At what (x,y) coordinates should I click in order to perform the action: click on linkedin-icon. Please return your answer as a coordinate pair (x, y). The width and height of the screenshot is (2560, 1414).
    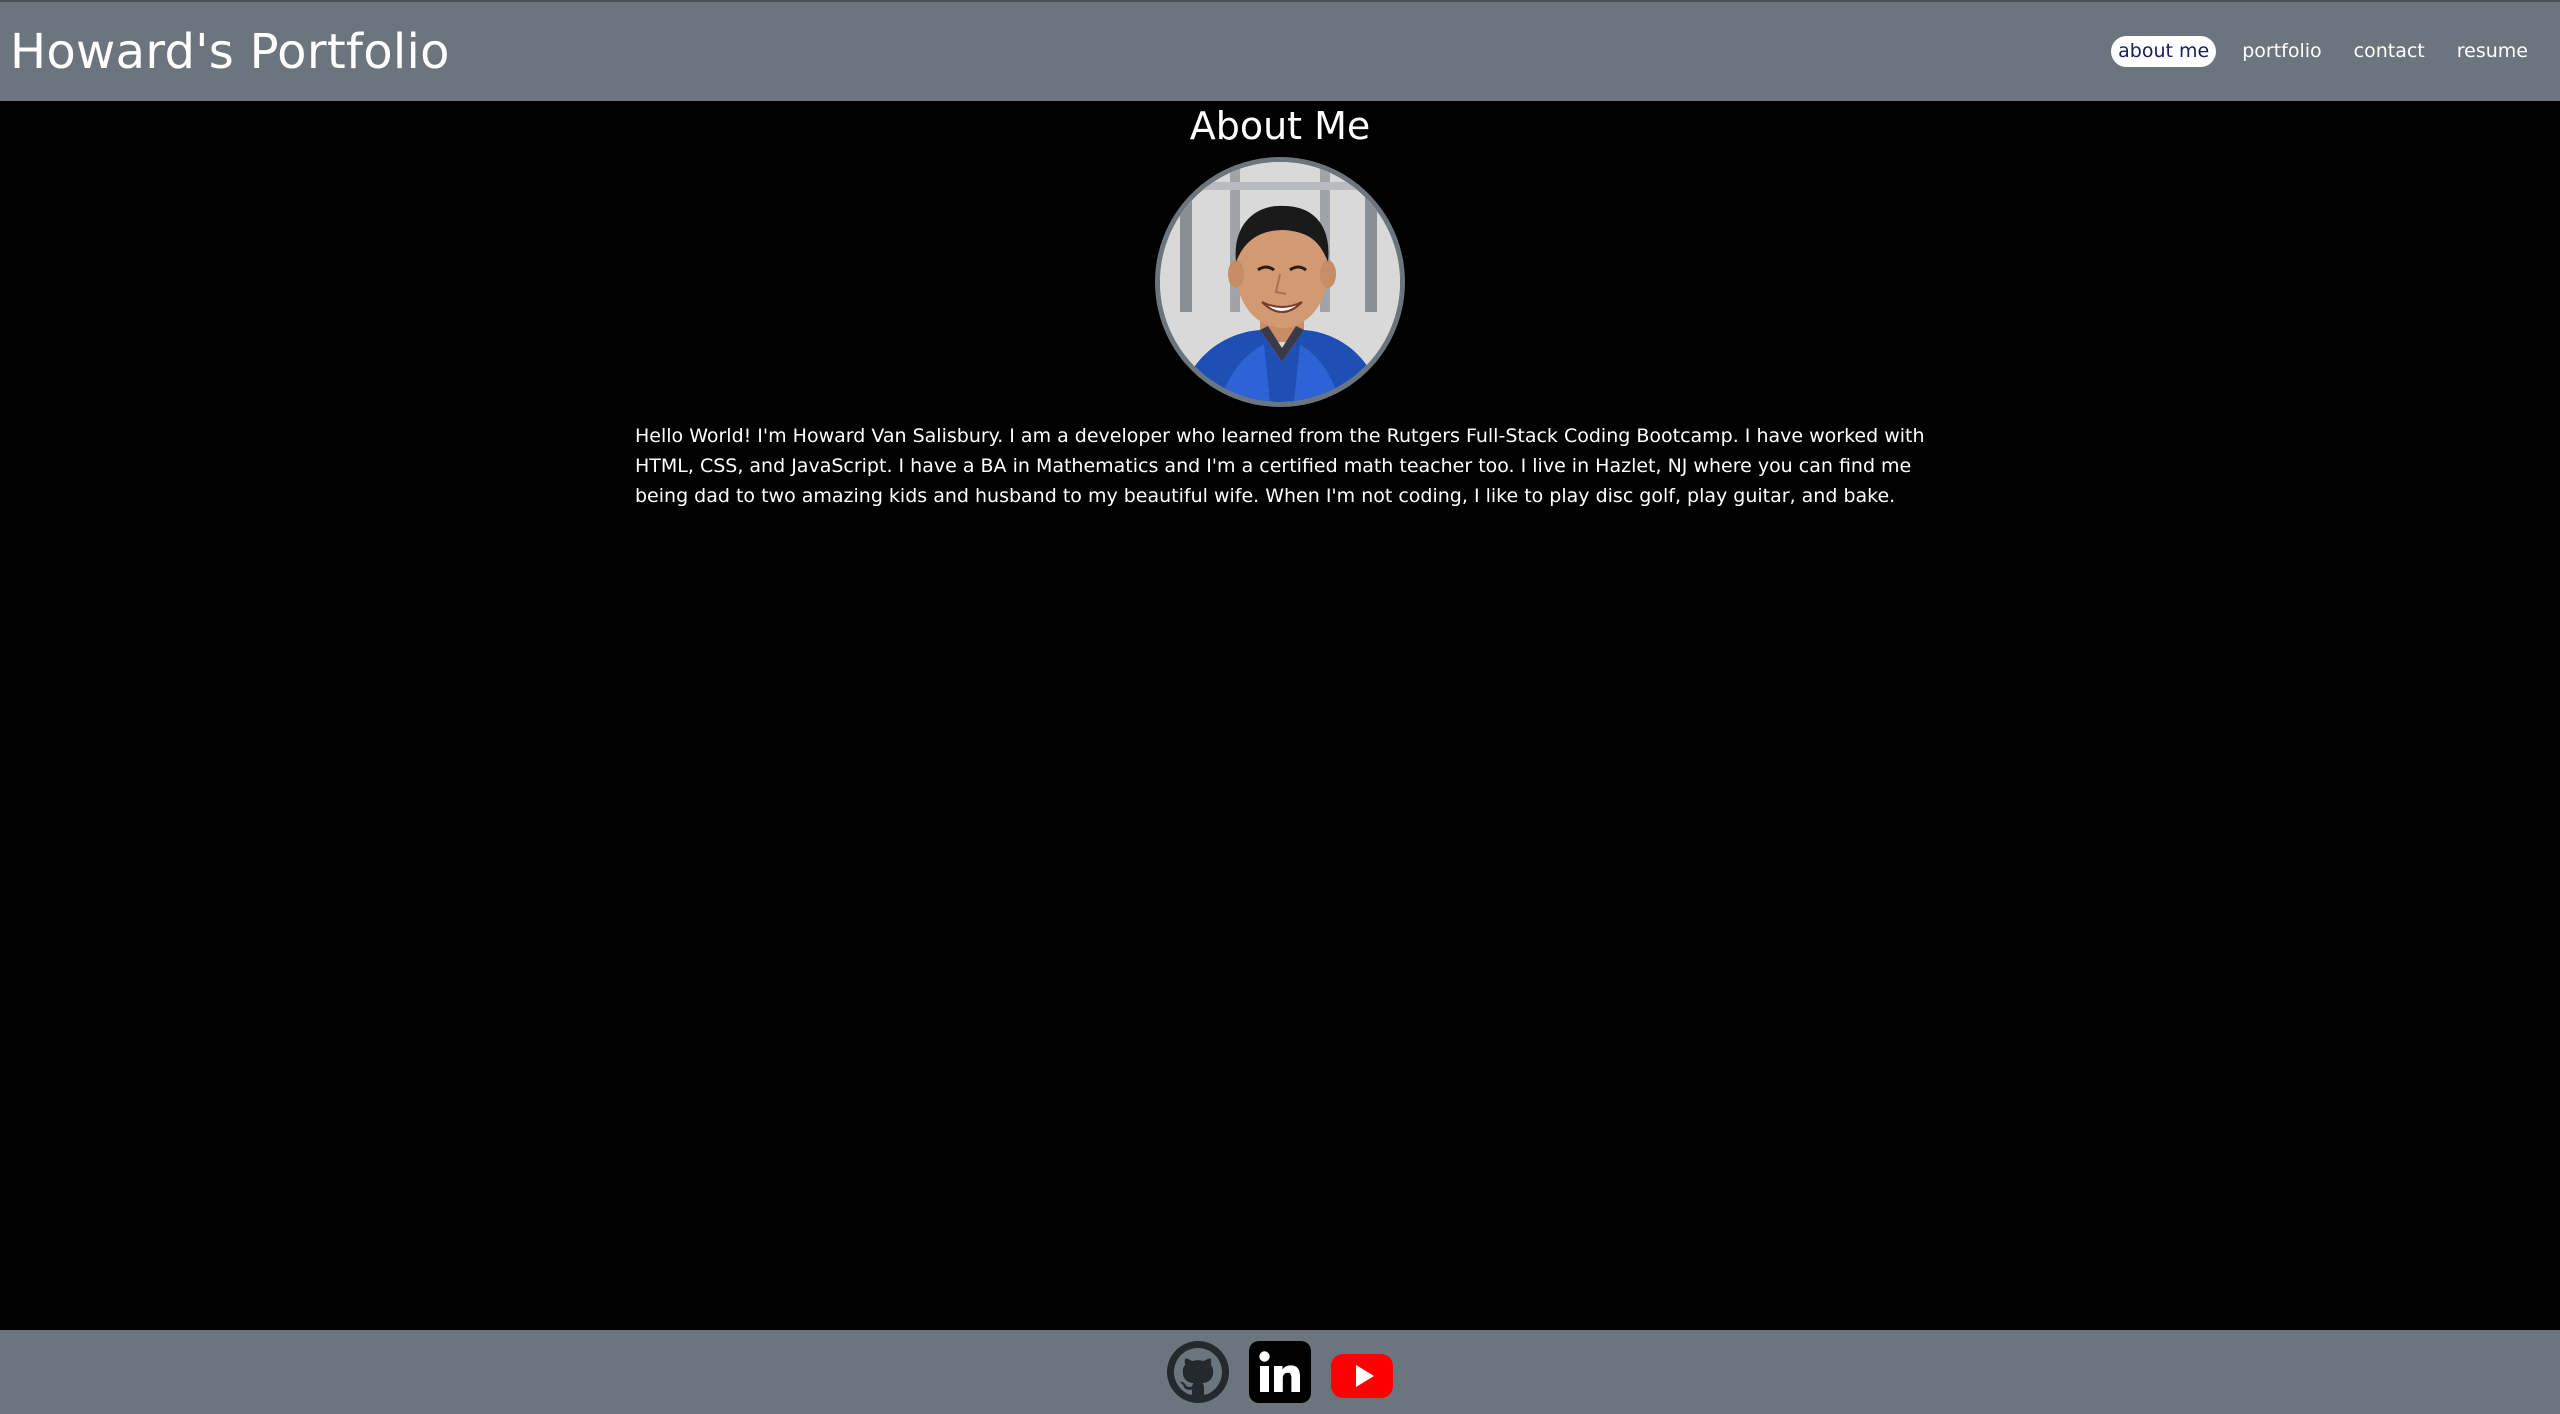
    Looking at the image, I should click on (1280, 1372).